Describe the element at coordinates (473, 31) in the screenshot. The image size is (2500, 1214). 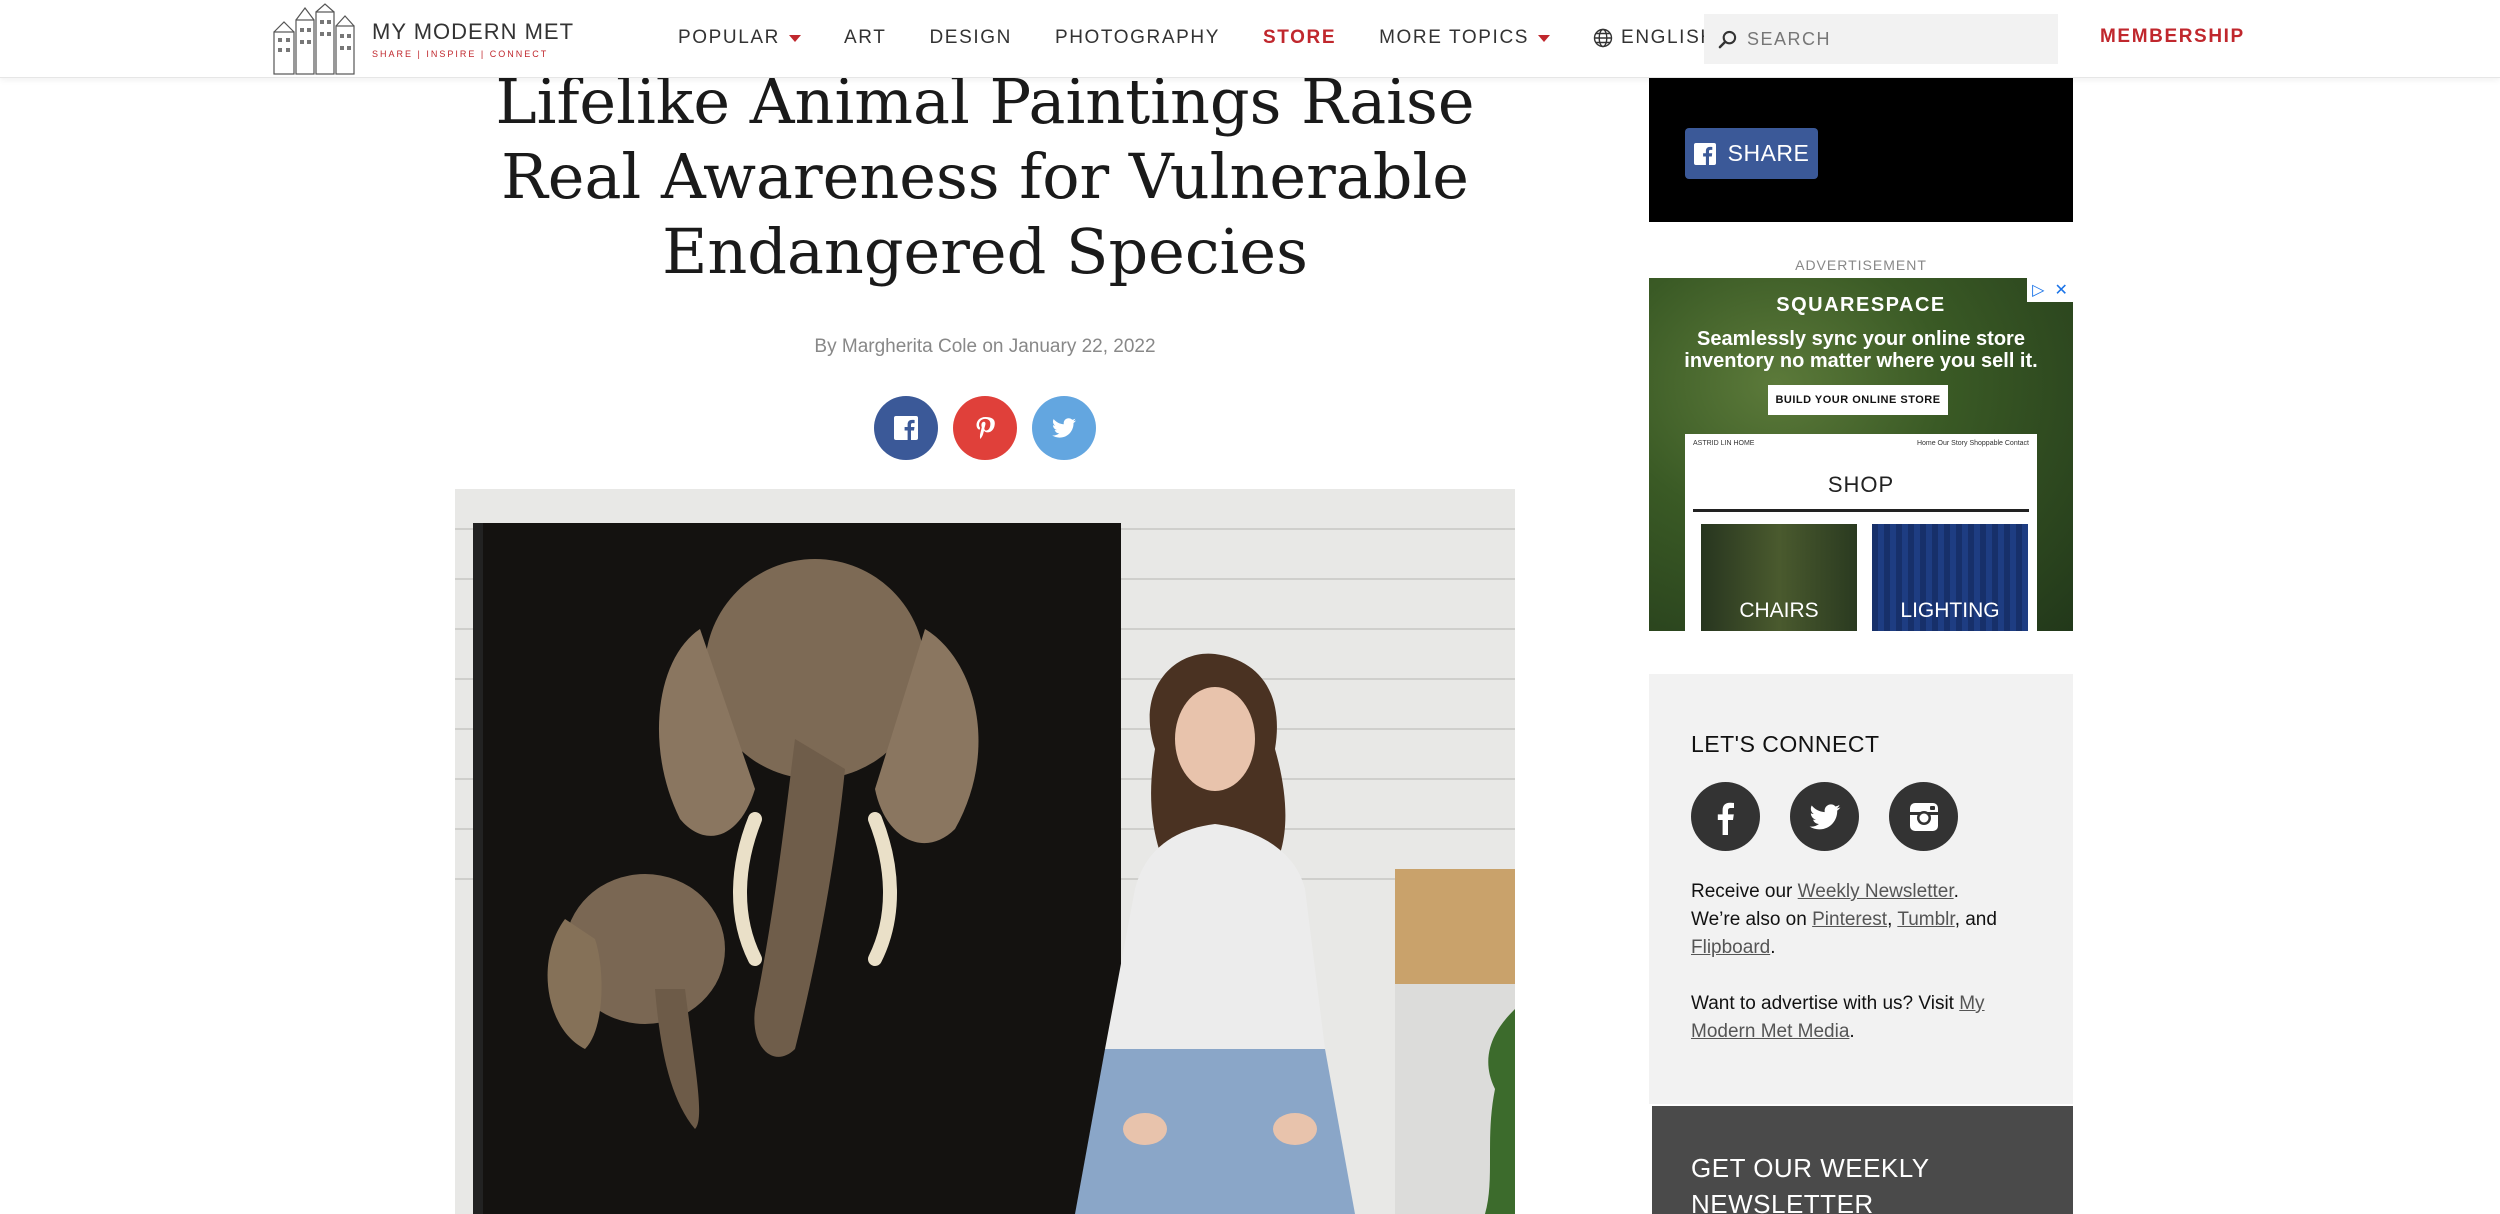
I see `logo-name: MY MODERN MET` at that location.